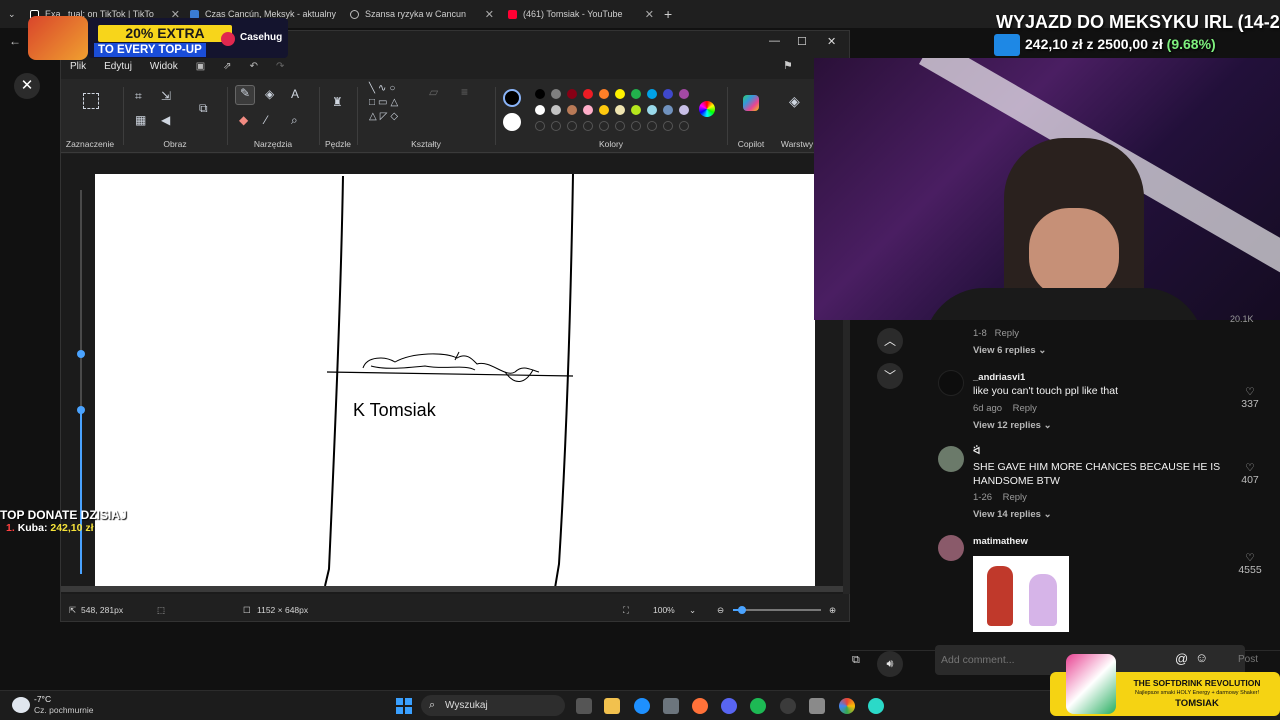 The width and height of the screenshot is (1280, 720). Describe the element at coordinates (203, 108) in the screenshot. I see `image-creator-icon: ⧉` at that location.